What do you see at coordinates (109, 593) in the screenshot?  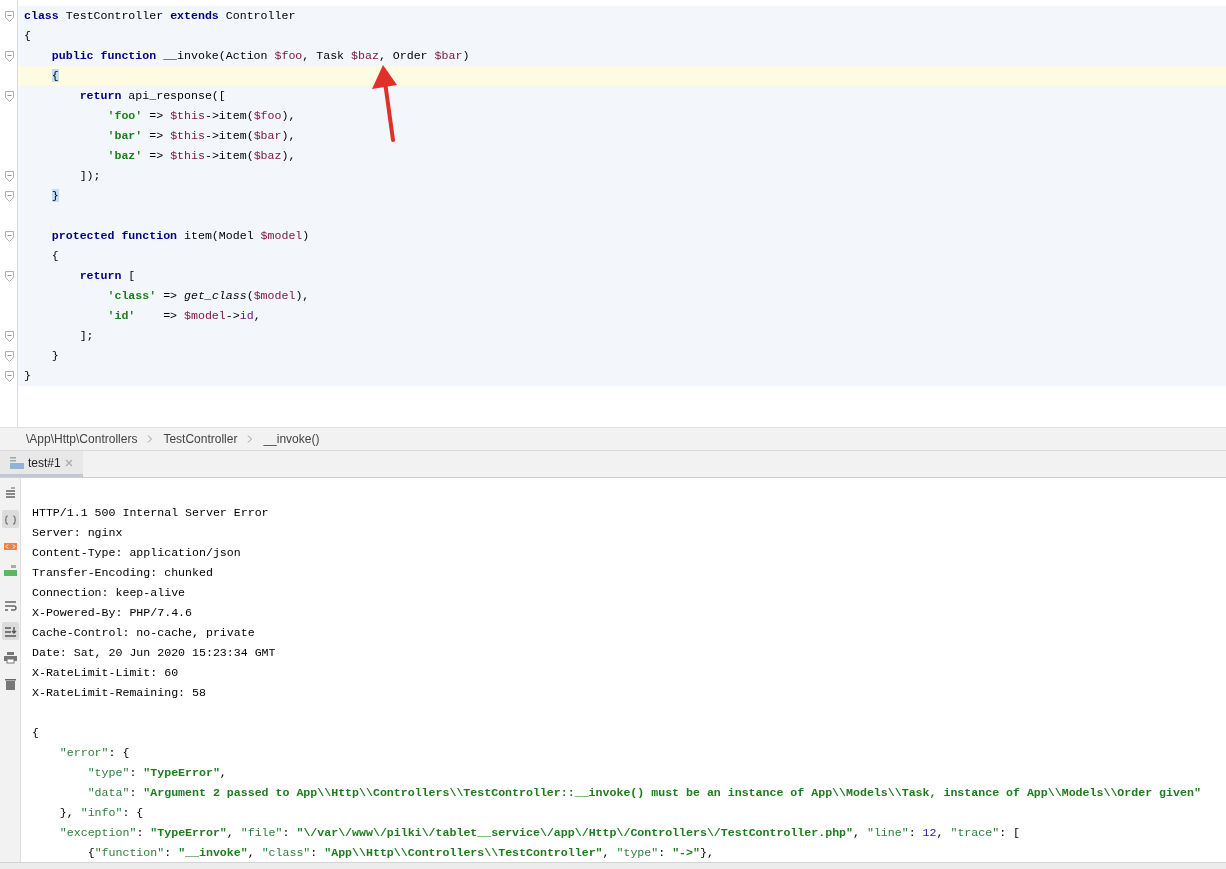 I see `output-line: Connection: keep-alive` at bounding box center [109, 593].